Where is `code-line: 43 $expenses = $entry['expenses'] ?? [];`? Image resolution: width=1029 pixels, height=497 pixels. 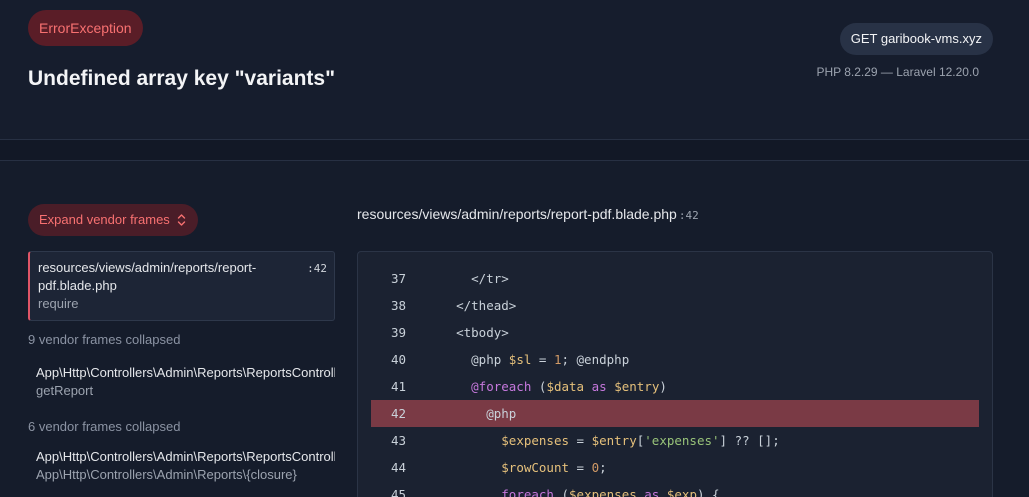 code-line: 43 $expenses = $entry['expenses'] ?? []; is located at coordinates (675, 440).